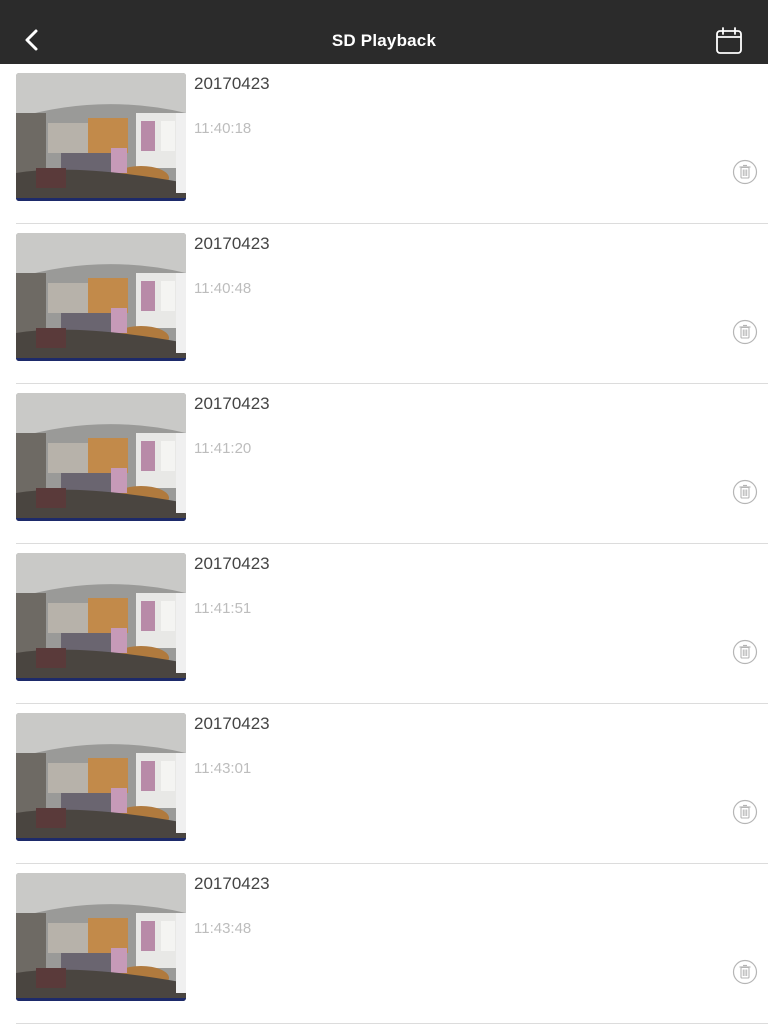 This screenshot has width=768, height=1024. I want to click on recording-time: 11:41:20, so click(223, 448).